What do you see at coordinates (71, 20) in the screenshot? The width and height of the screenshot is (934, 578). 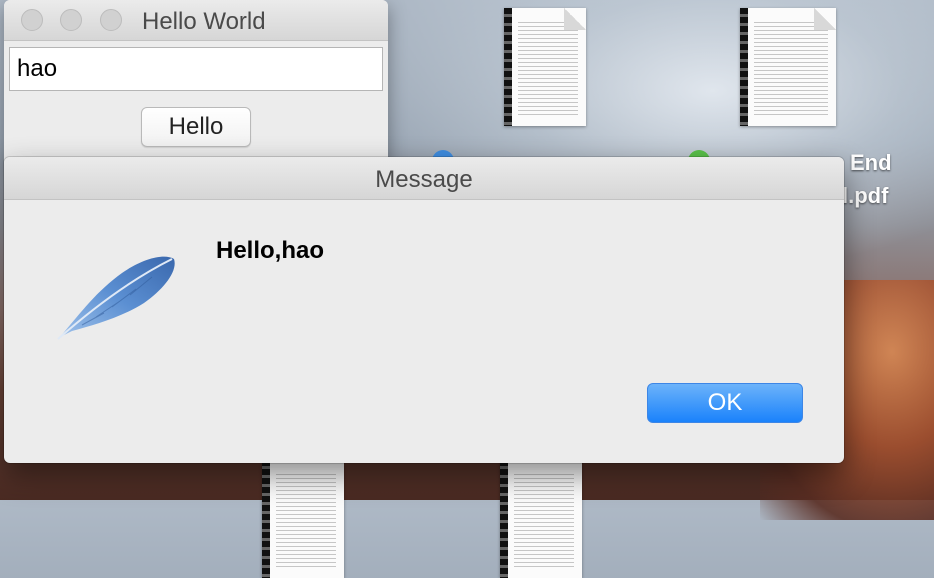 I see `minimize-button` at bounding box center [71, 20].